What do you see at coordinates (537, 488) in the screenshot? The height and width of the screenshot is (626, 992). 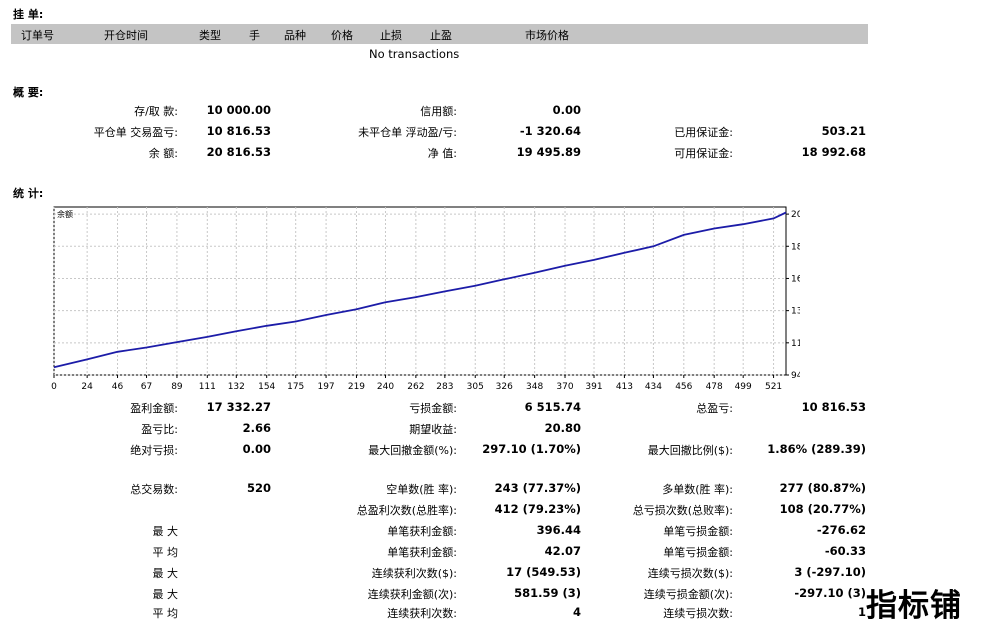 I see `stats-value: 243 (77.37%)` at bounding box center [537, 488].